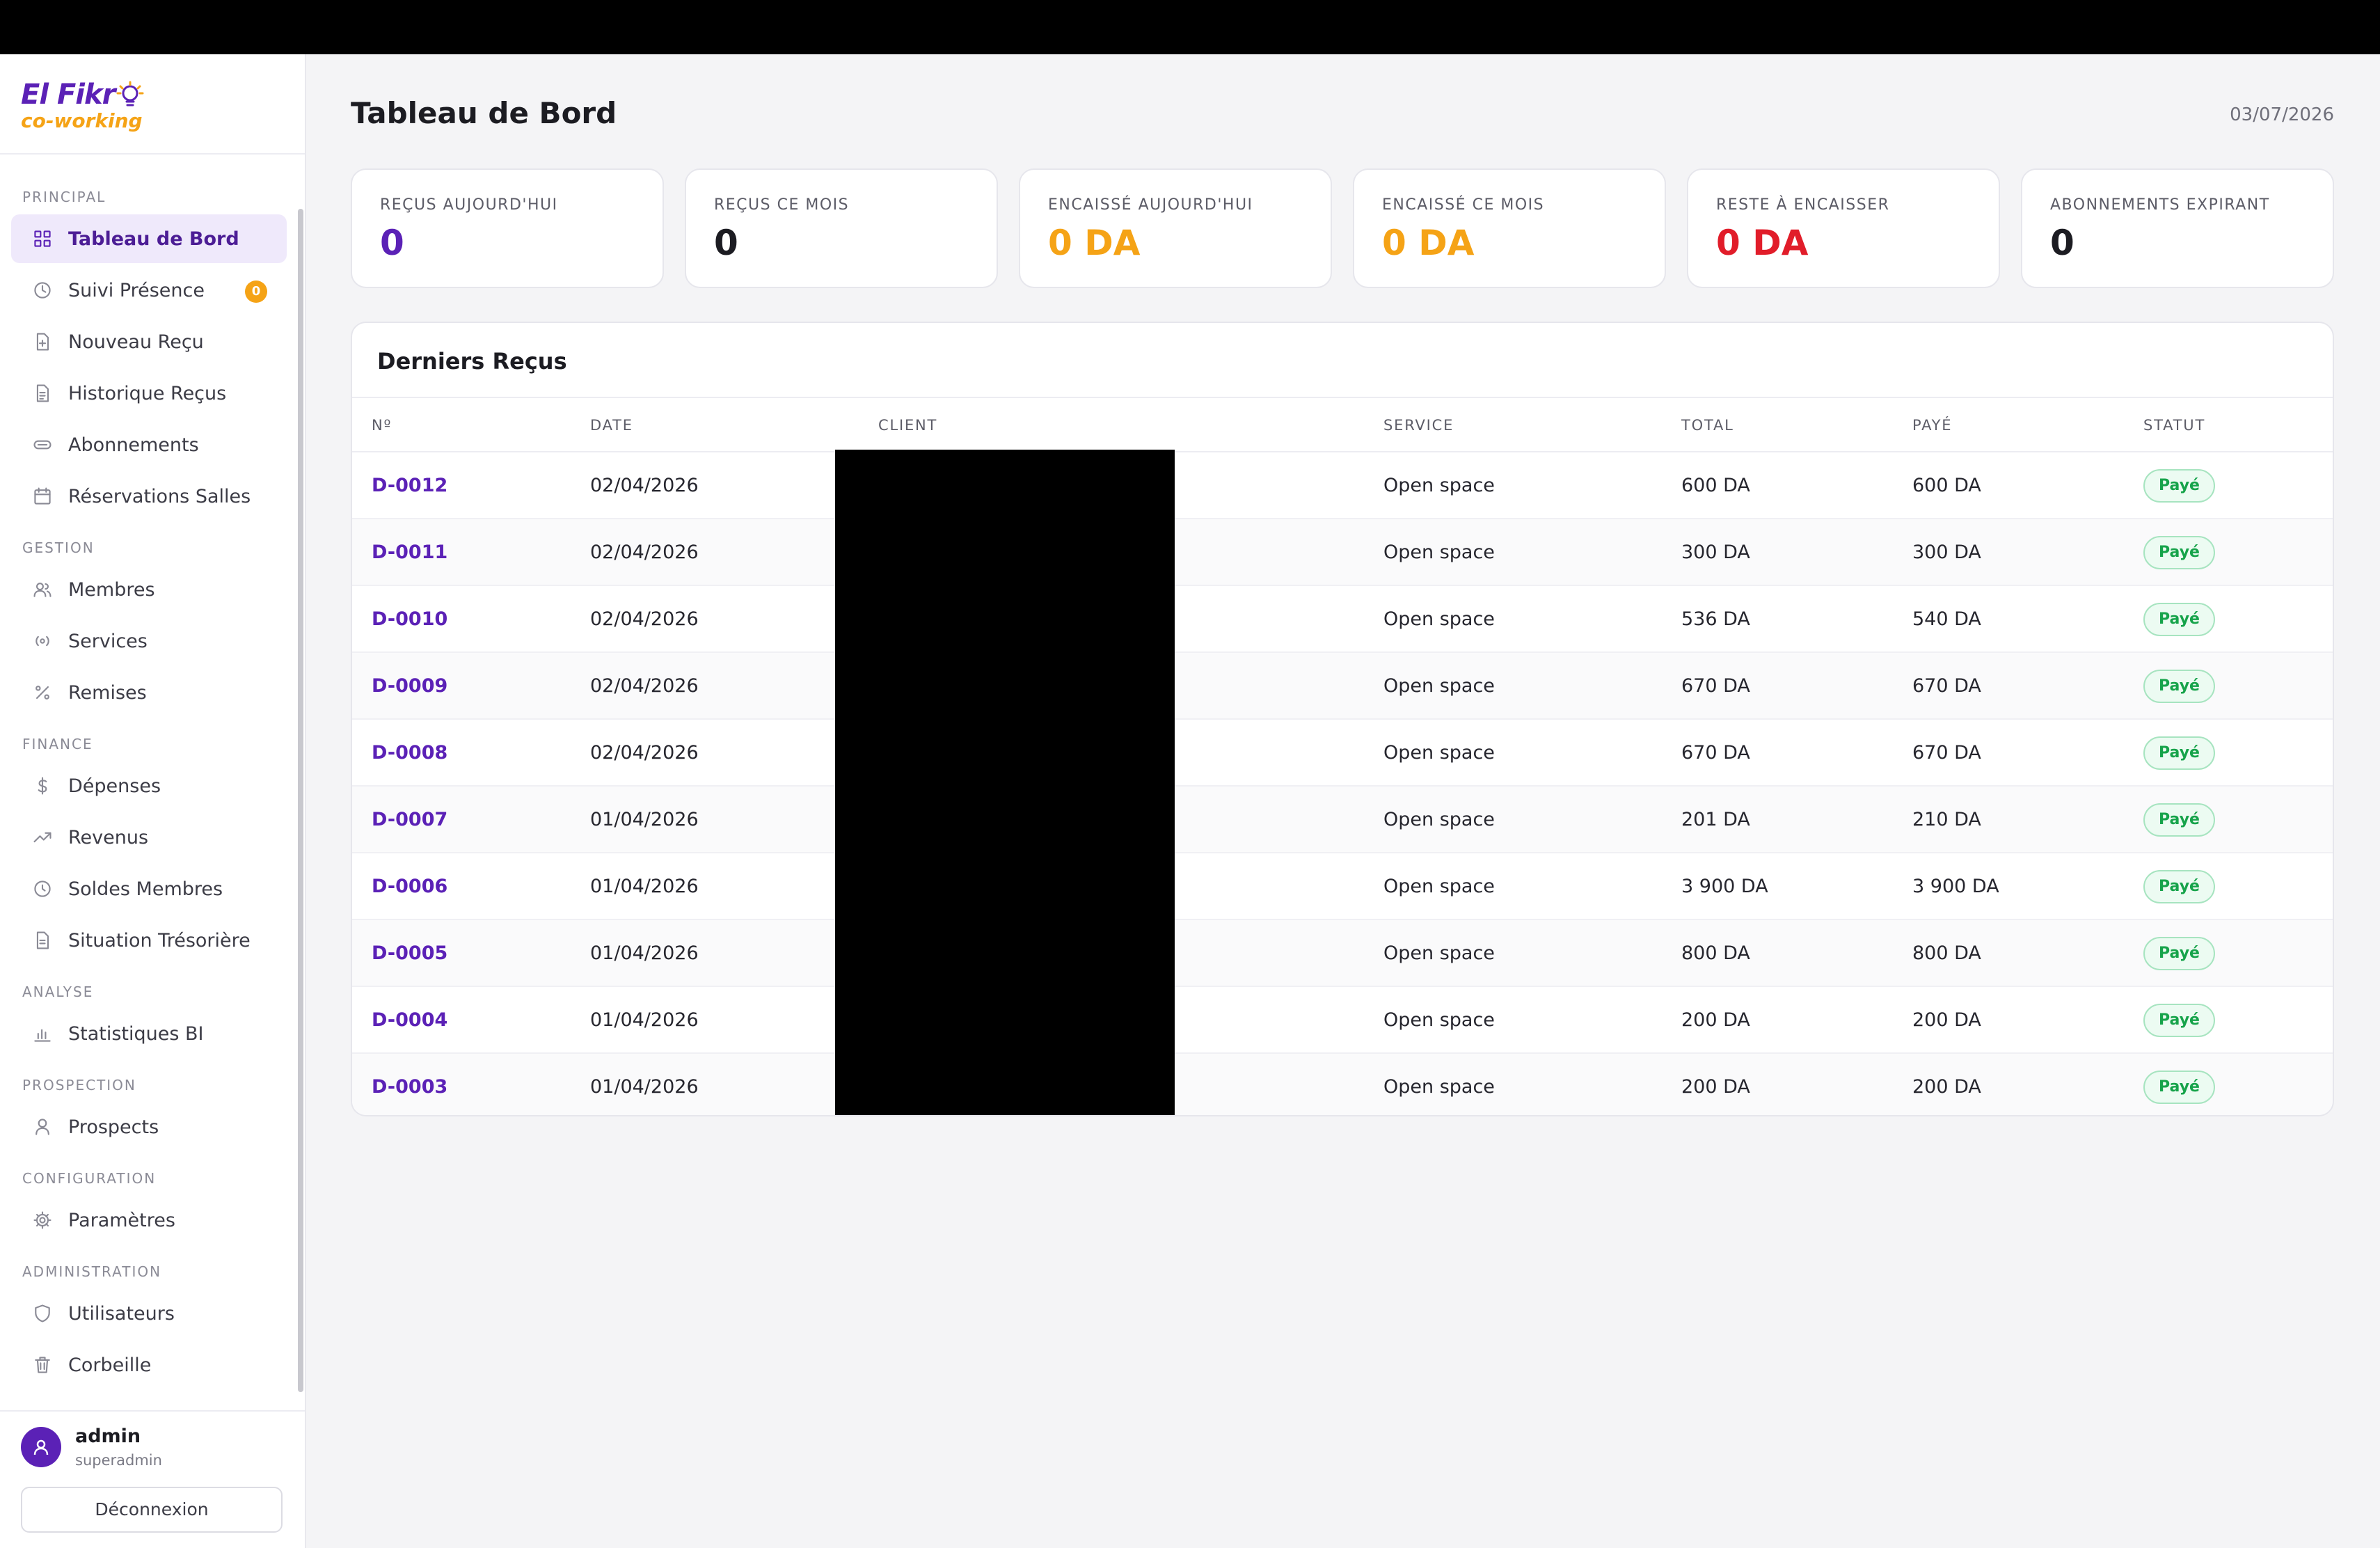 This screenshot has width=2380, height=1548. What do you see at coordinates (42, 290) in the screenshot?
I see `clock-icon` at bounding box center [42, 290].